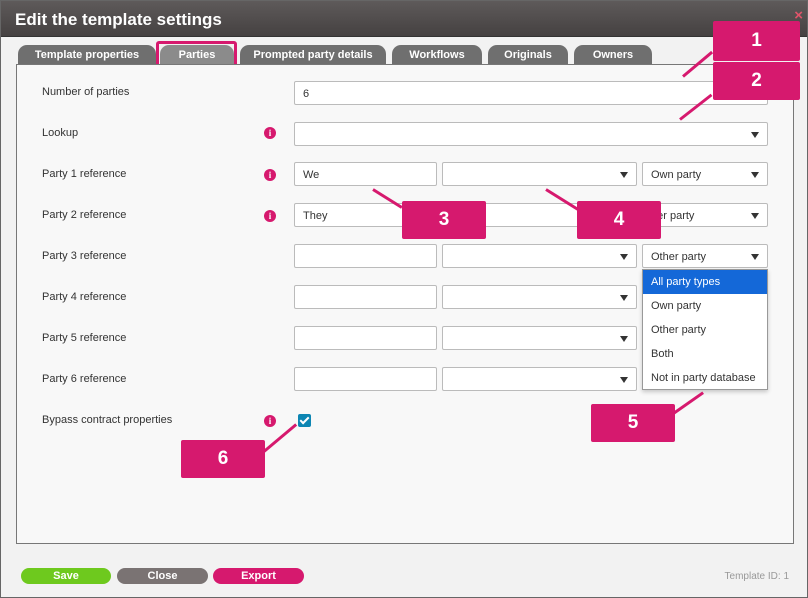  Describe the element at coordinates (752, 576) in the screenshot. I see `template-id-label: Template ID:` at that location.